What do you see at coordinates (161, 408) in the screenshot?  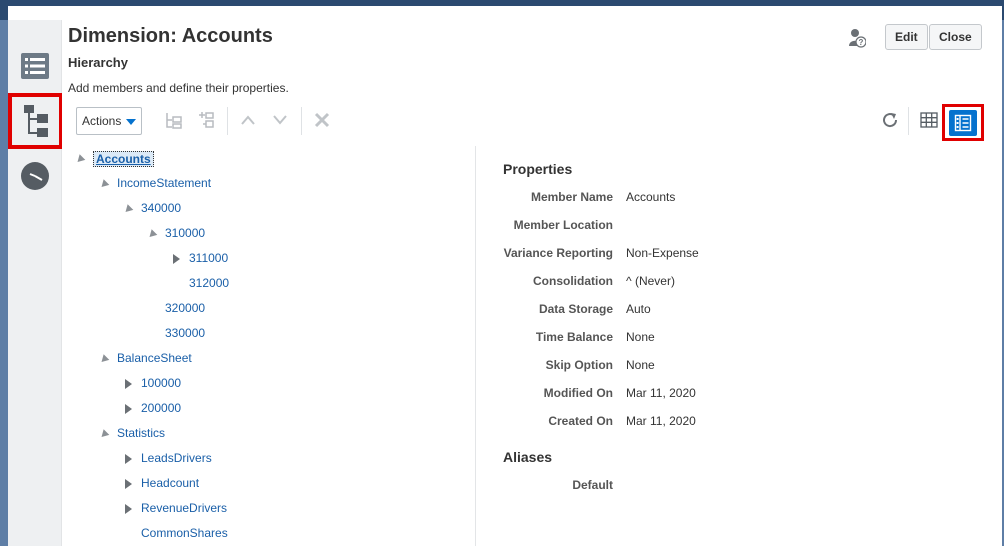 I see `tree-node-label: 200000` at bounding box center [161, 408].